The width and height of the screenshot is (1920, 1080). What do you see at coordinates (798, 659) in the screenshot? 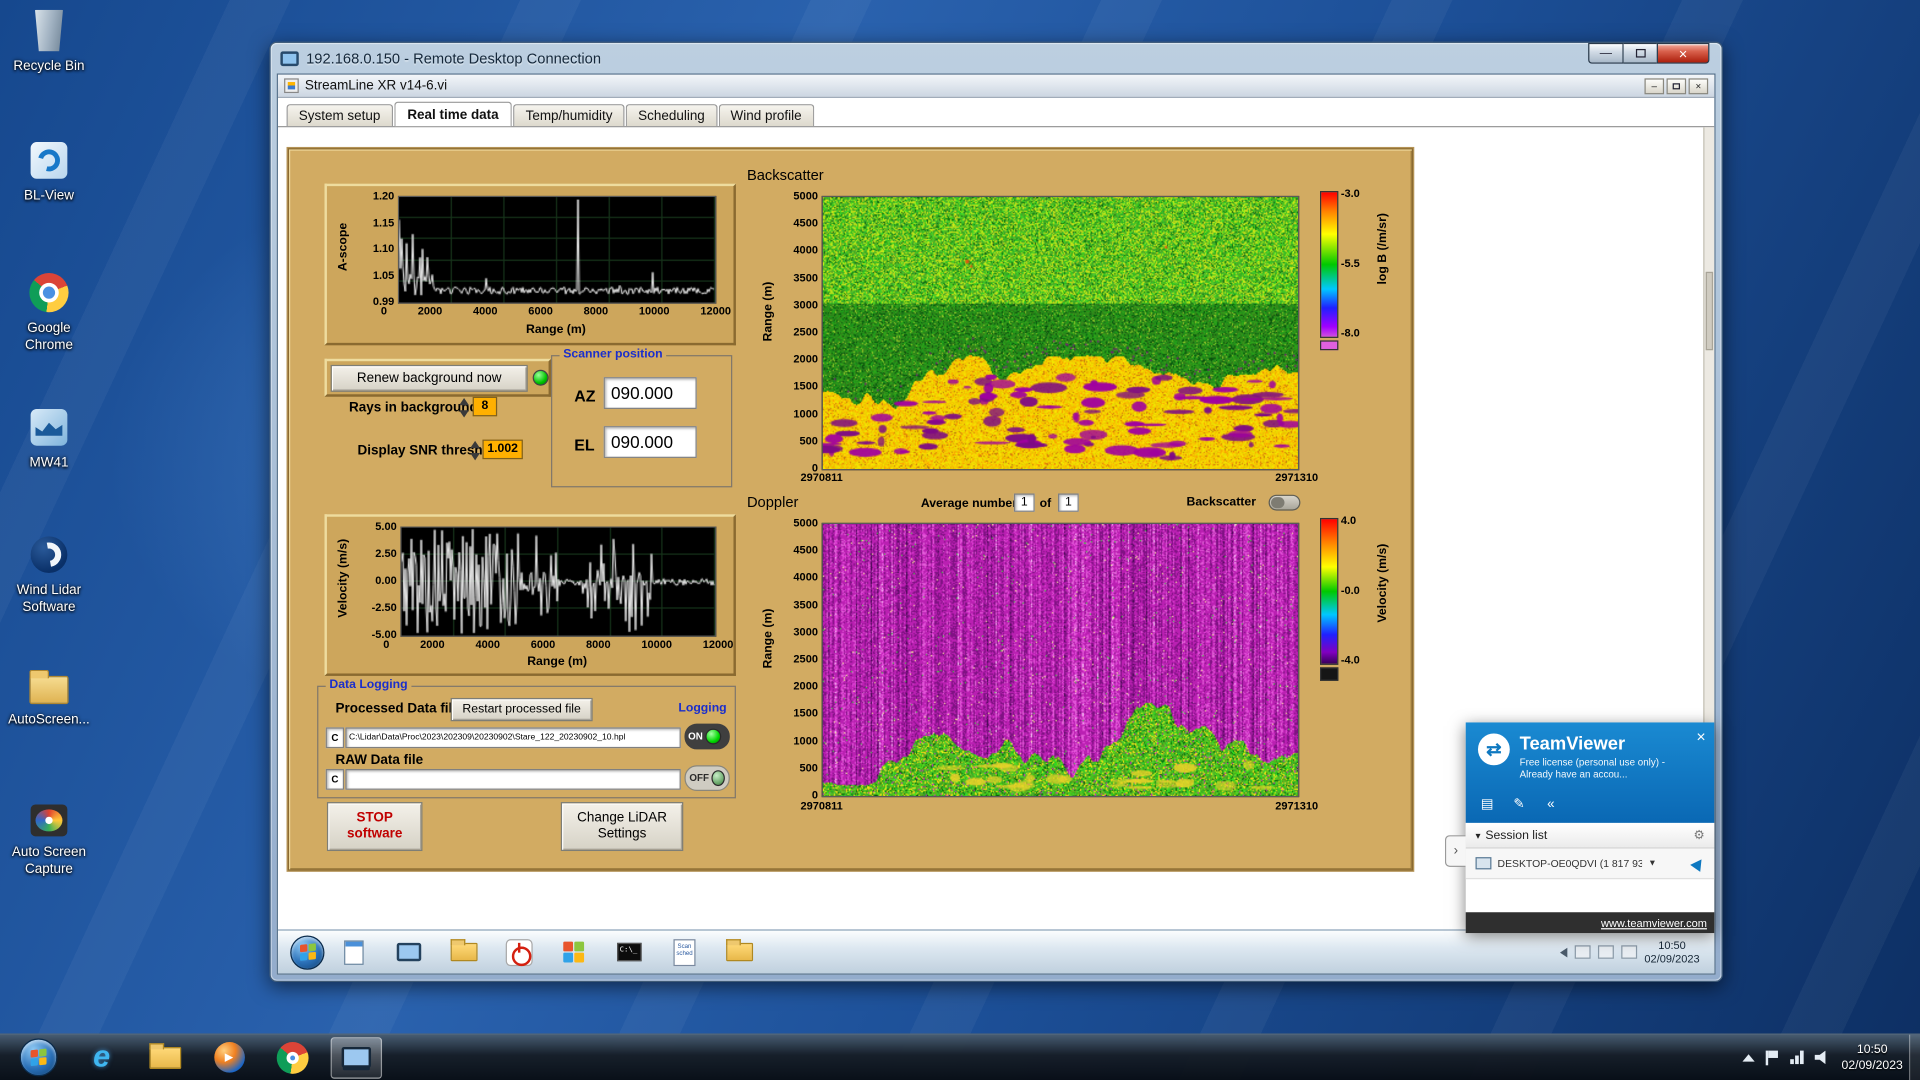
I see `doppler-y-axis: 5000 4500 4000 3500 3000 2500 2000 1500 1000 500 0` at bounding box center [798, 659].